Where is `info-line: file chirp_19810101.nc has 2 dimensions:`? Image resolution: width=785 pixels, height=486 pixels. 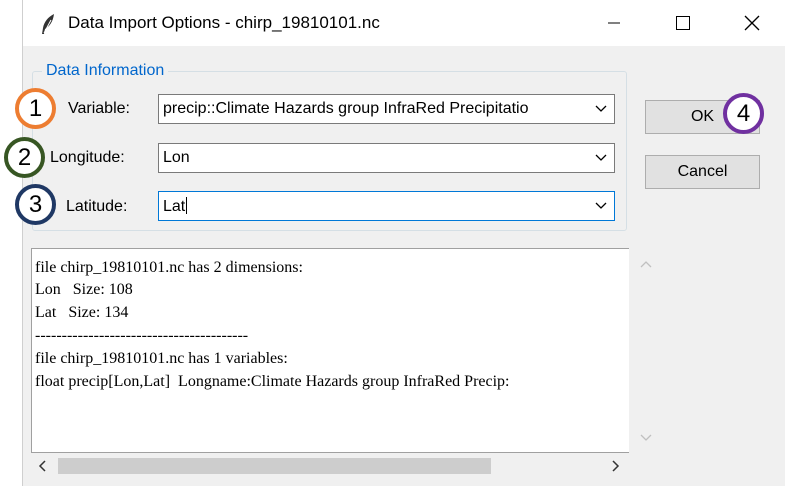
info-line: file chirp_19810101.nc has 2 dimensions: is located at coordinates (169, 267).